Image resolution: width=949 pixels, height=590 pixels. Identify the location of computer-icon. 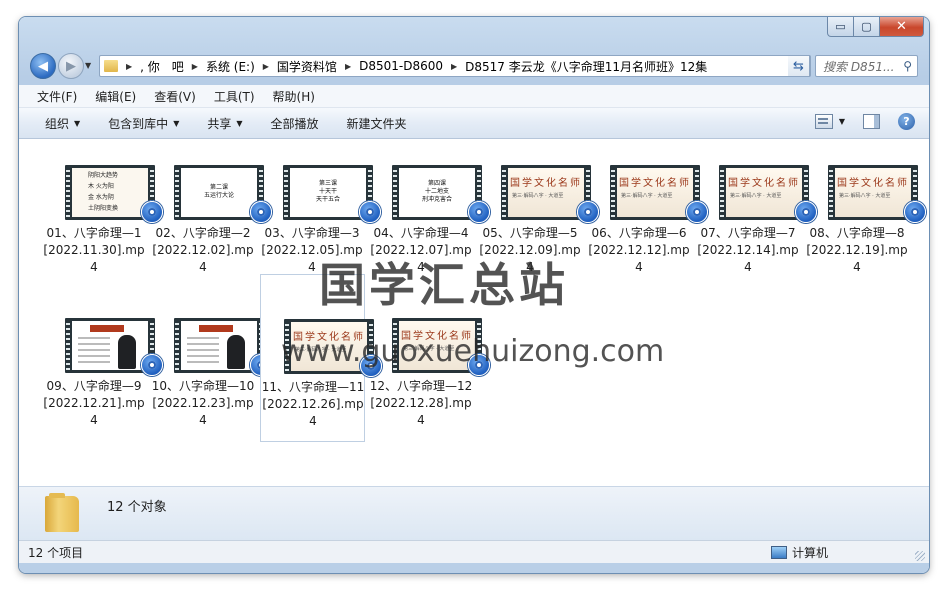
(779, 552).